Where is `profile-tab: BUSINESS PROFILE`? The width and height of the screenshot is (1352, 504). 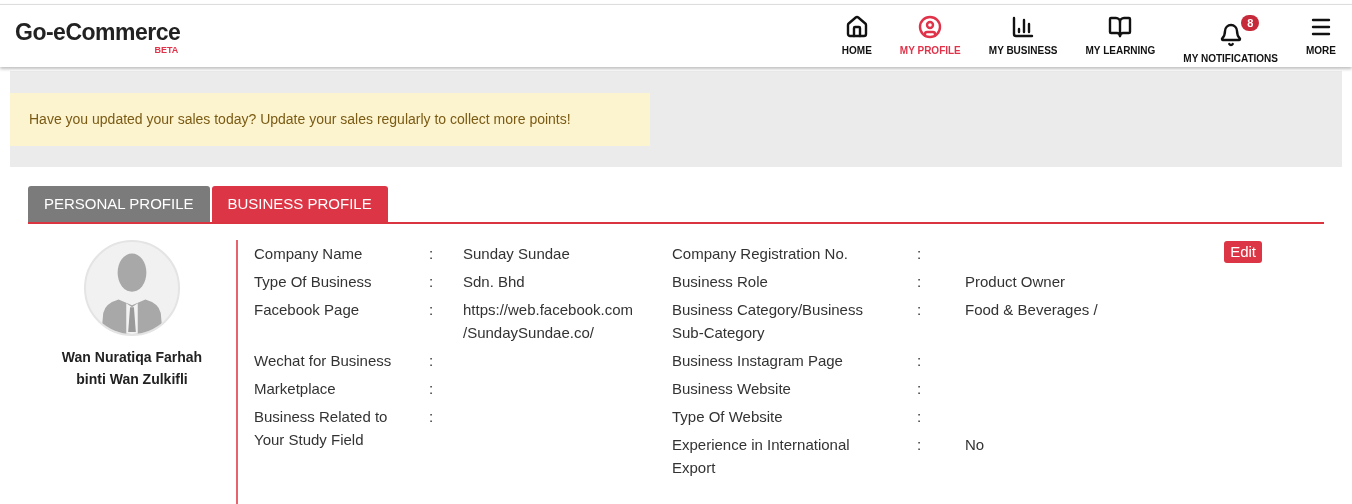
profile-tab: BUSINESS PROFILE is located at coordinates (299, 204).